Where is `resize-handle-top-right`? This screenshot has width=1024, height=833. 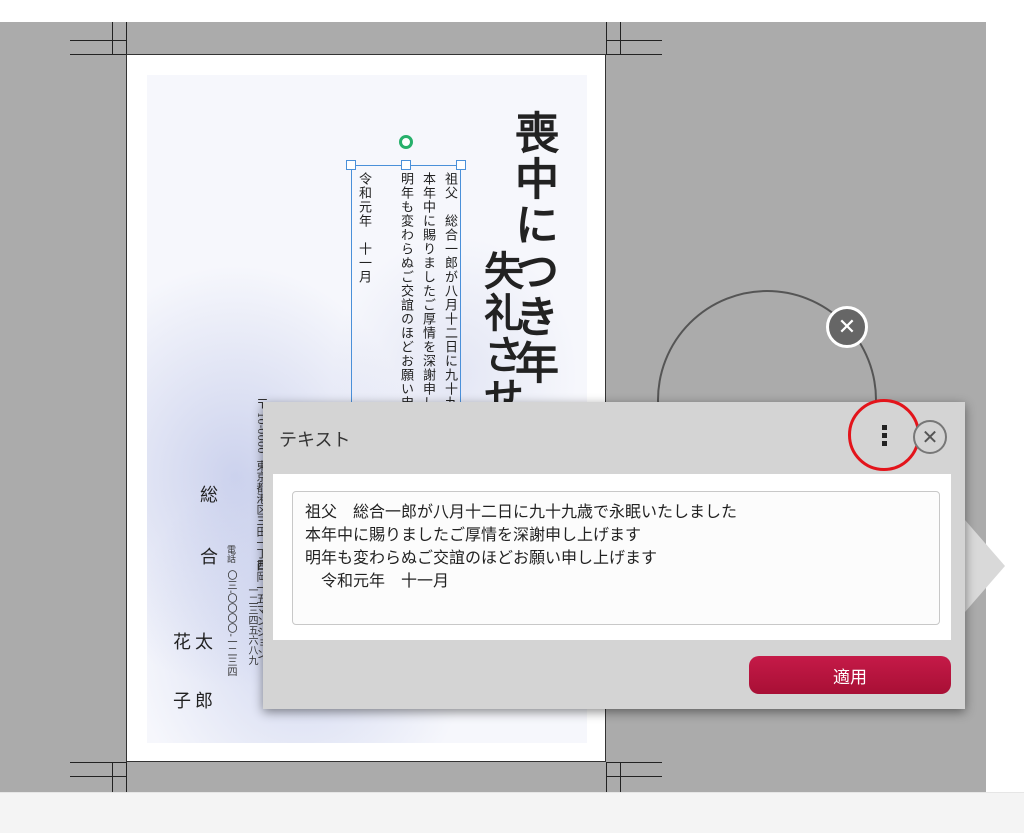
resize-handle-top-right is located at coordinates (461, 165).